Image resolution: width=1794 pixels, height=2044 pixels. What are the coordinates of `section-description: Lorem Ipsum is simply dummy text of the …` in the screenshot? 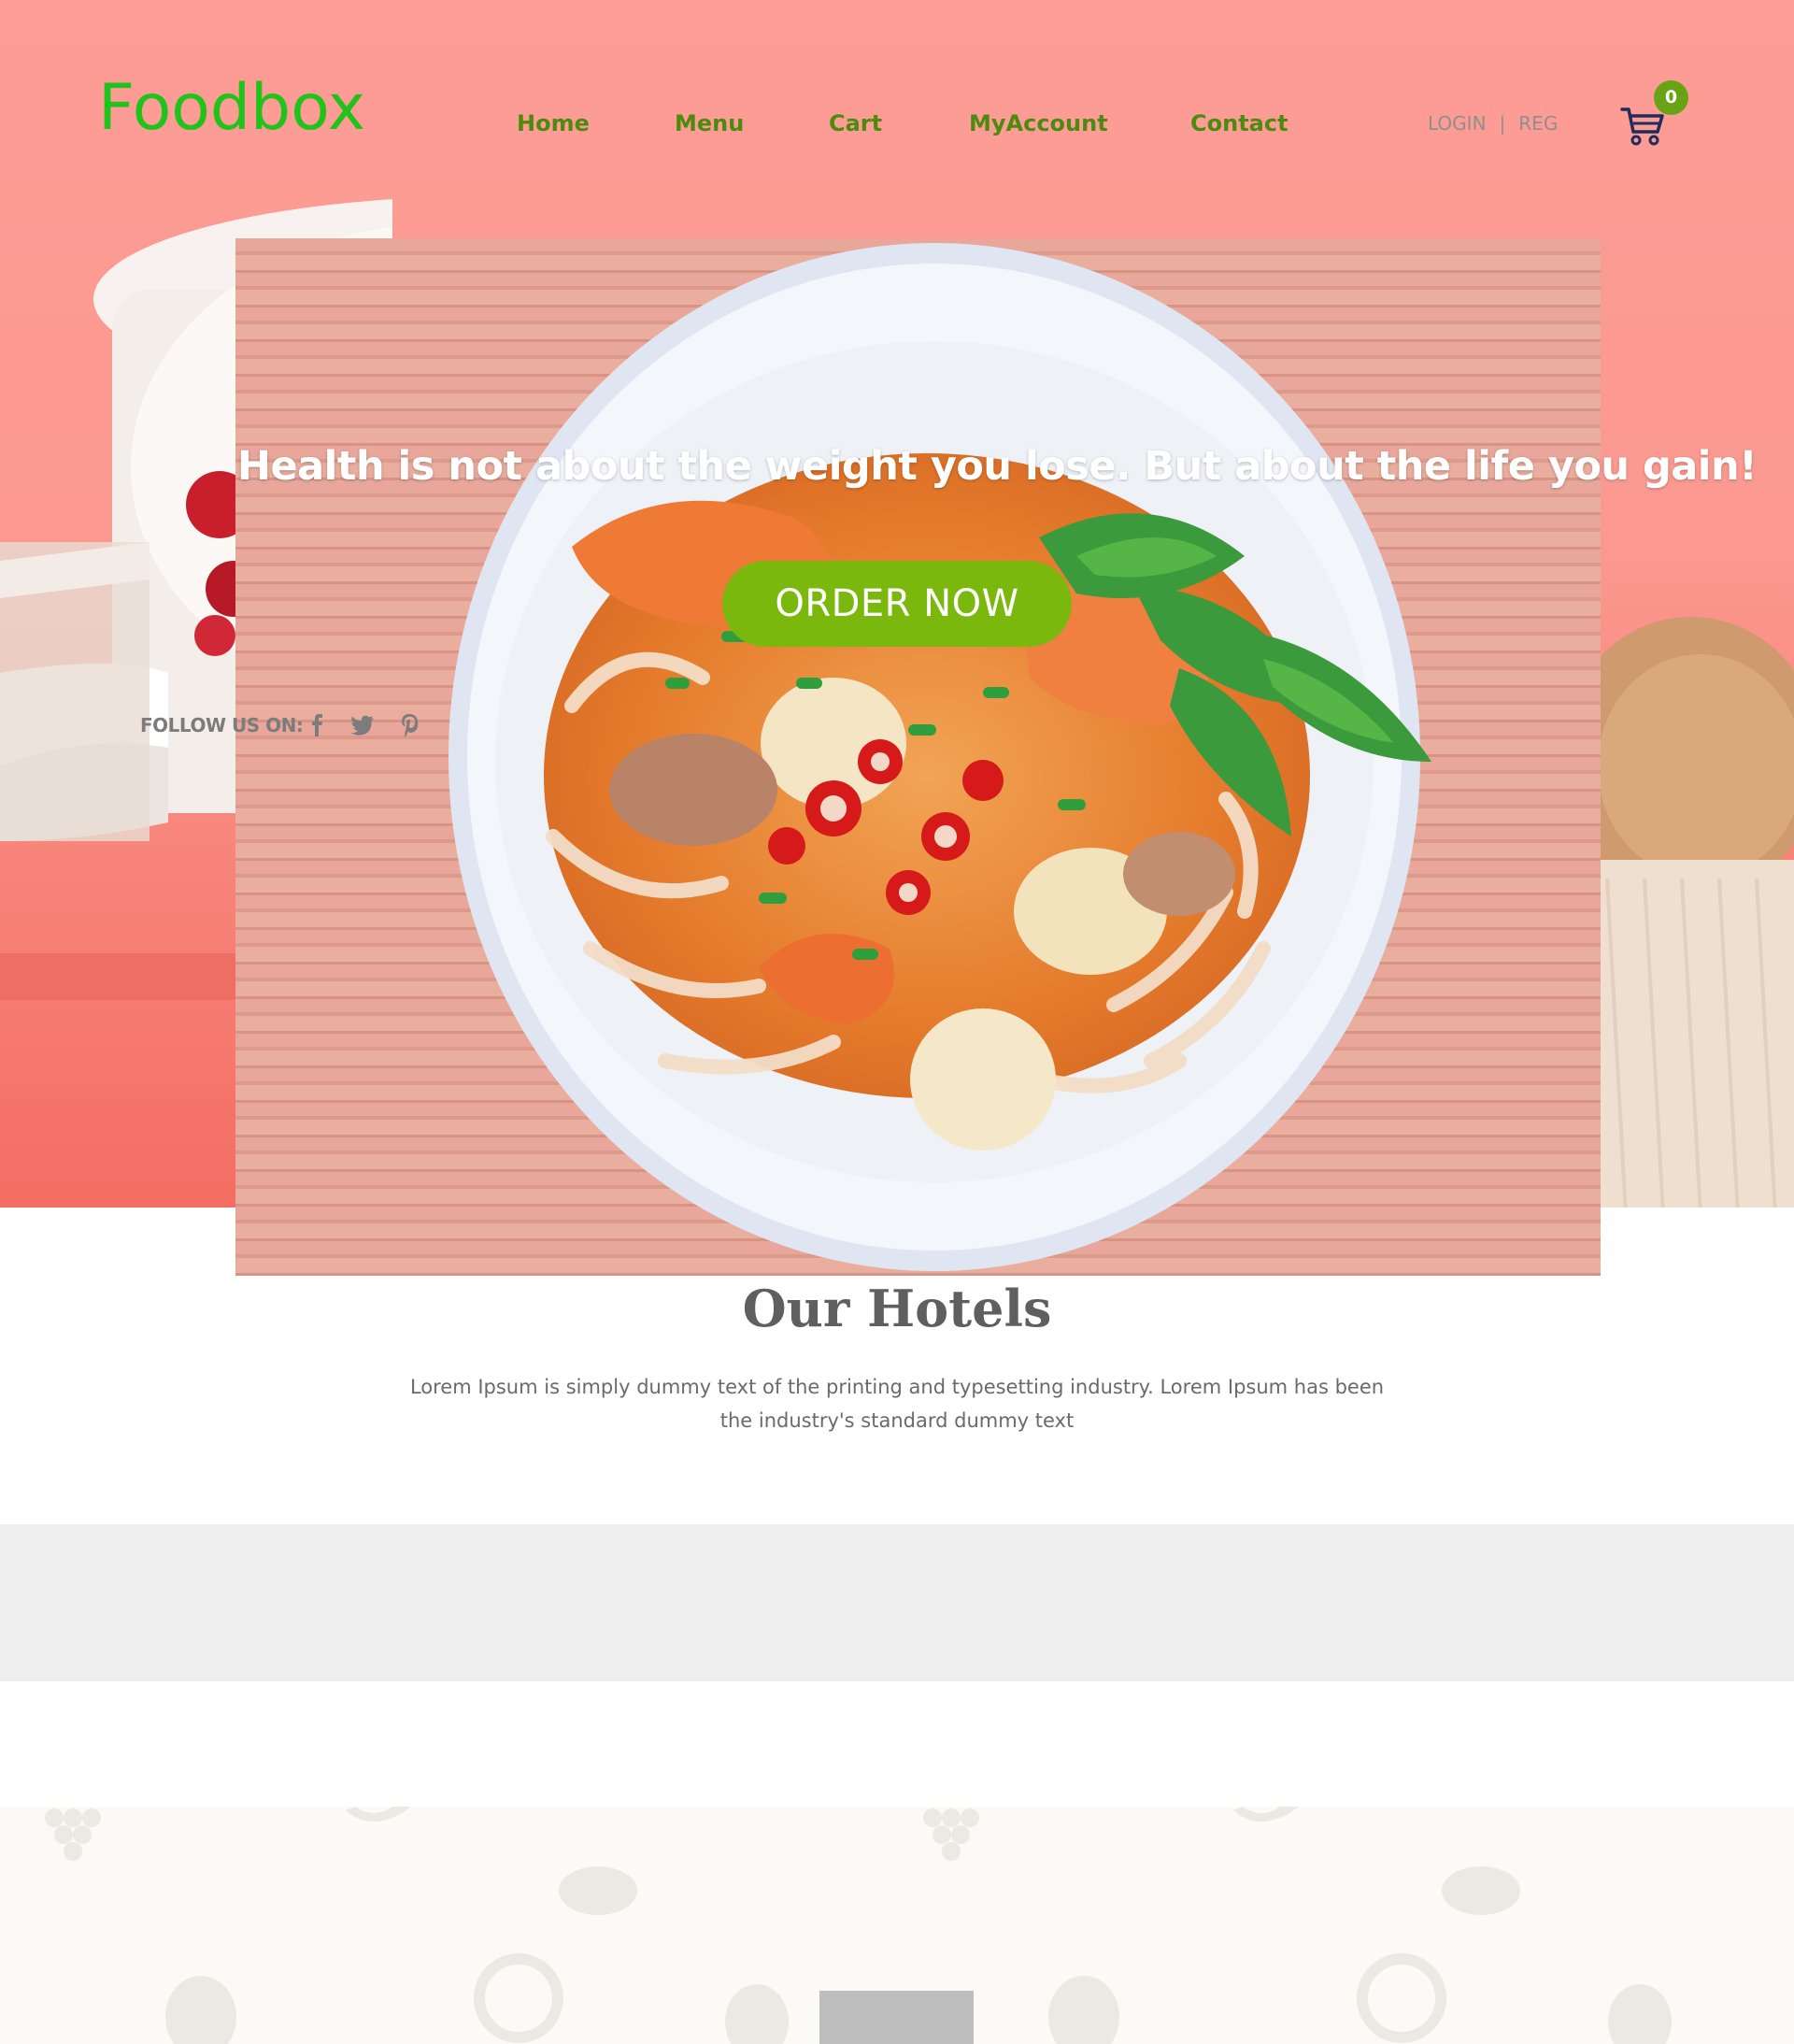 It's located at (897, 1404).